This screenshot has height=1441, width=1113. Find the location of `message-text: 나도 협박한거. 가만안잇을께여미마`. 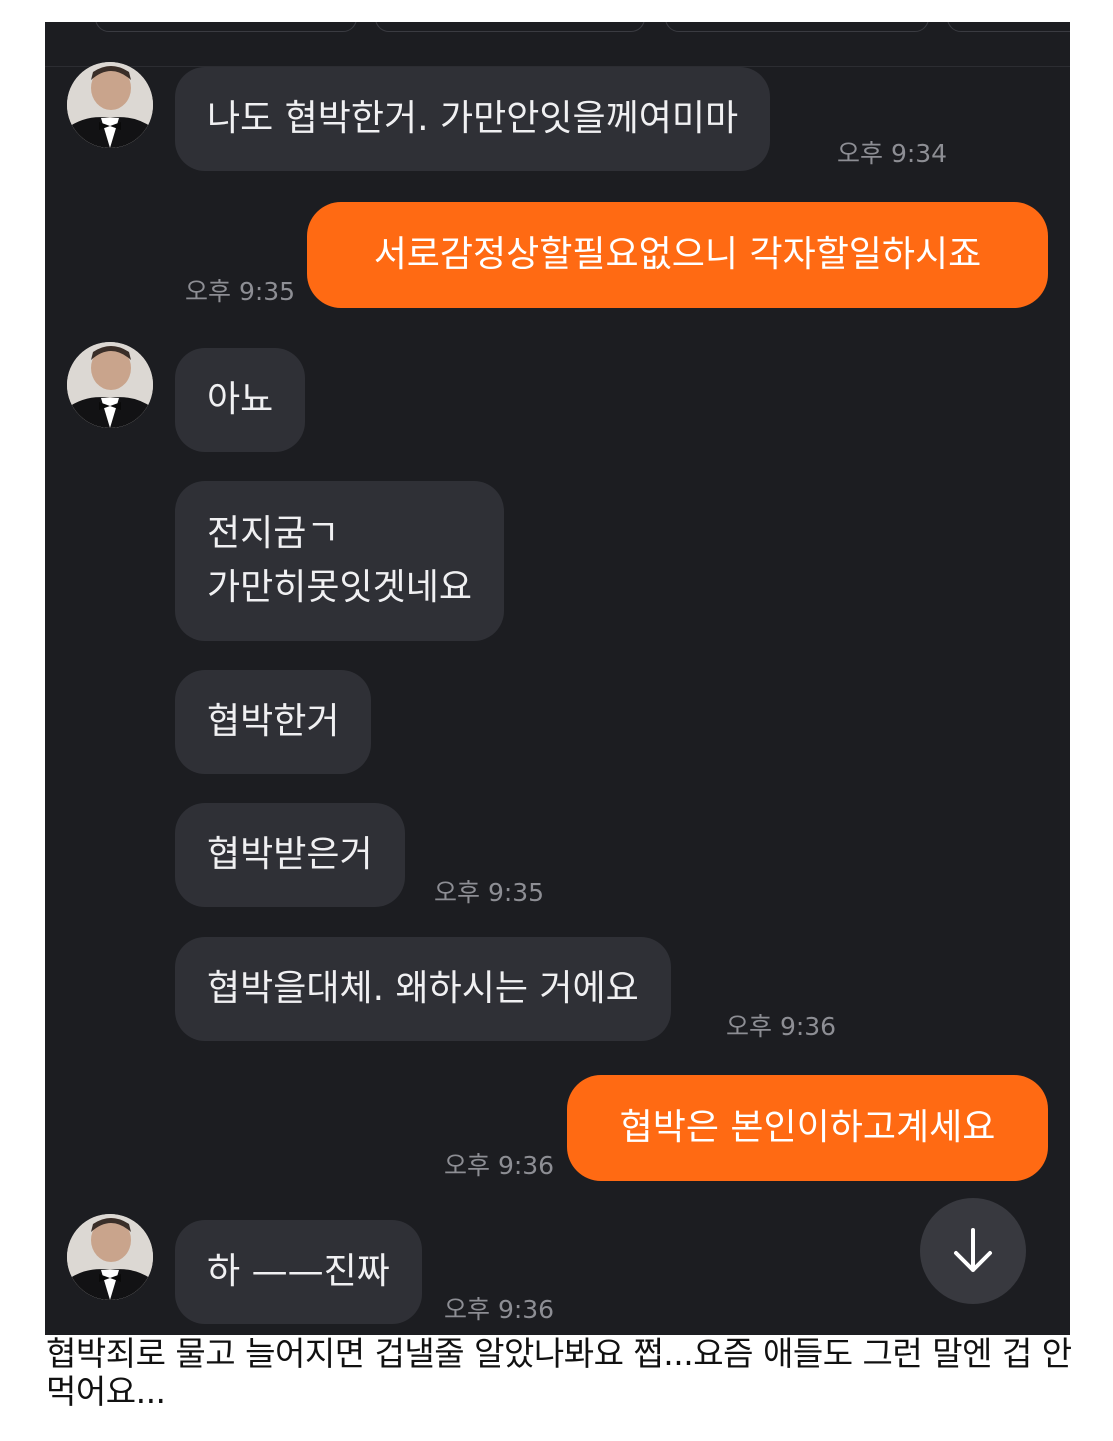

message-text: 나도 협박한거. 가만안잇을께여미마 is located at coordinates (473, 118).